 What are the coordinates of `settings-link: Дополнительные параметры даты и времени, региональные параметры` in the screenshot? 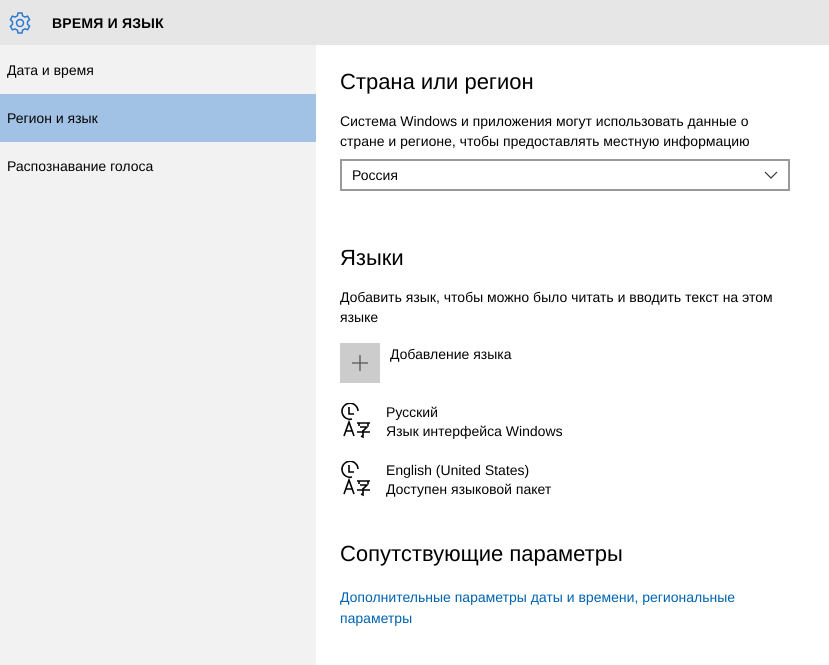 It's located at (560, 608).